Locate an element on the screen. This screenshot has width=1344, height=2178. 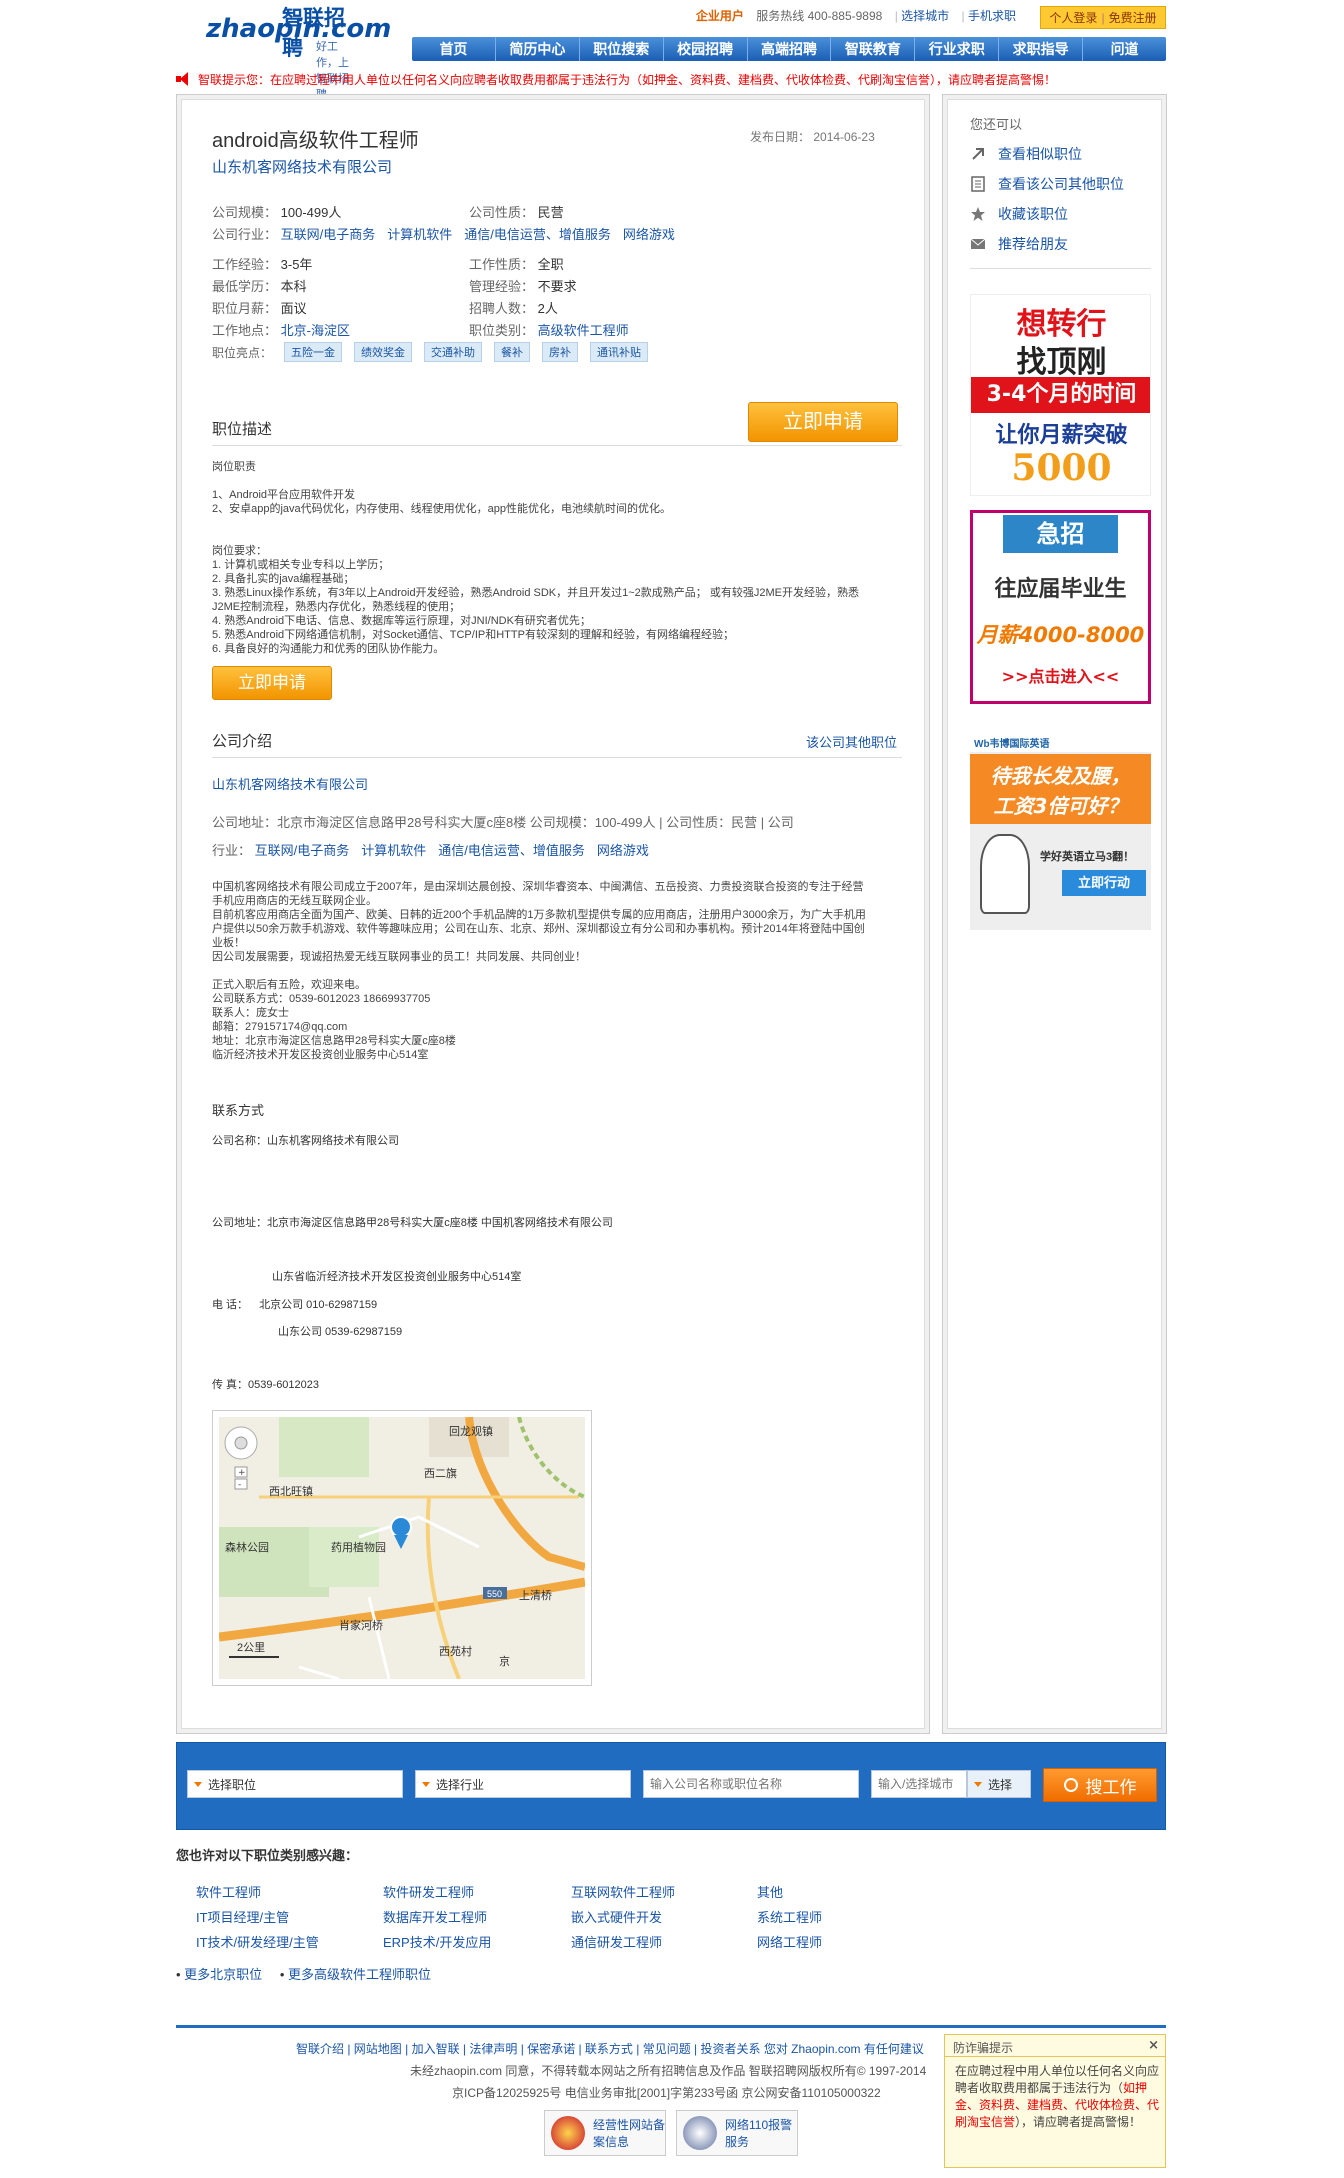
category-link: ERP技术/开发应用 is located at coordinates (437, 1941).